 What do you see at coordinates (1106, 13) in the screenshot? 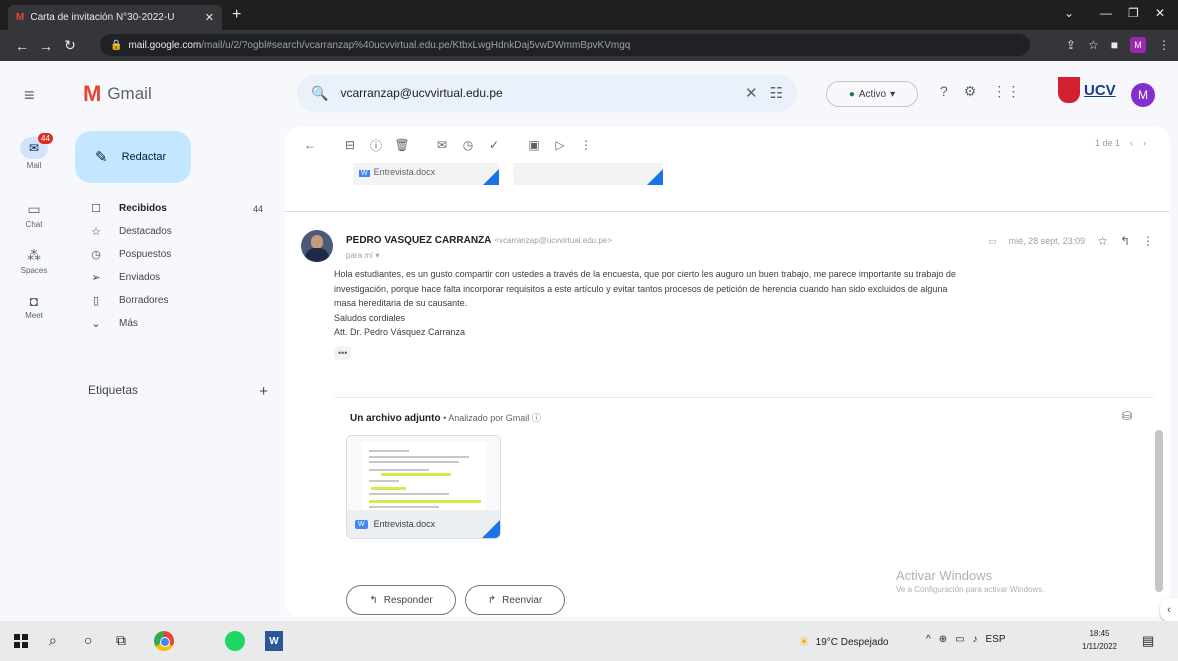
I see `minimize-icon: —` at bounding box center [1106, 13].